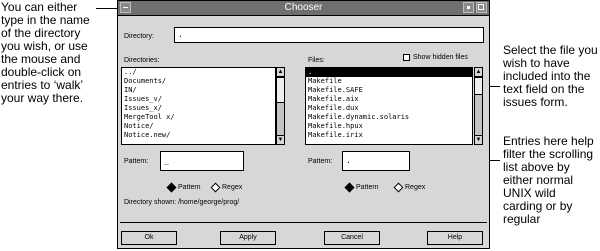  What do you see at coordinates (202, 161) in the screenshot?
I see `dir-pattern-input: _` at bounding box center [202, 161].